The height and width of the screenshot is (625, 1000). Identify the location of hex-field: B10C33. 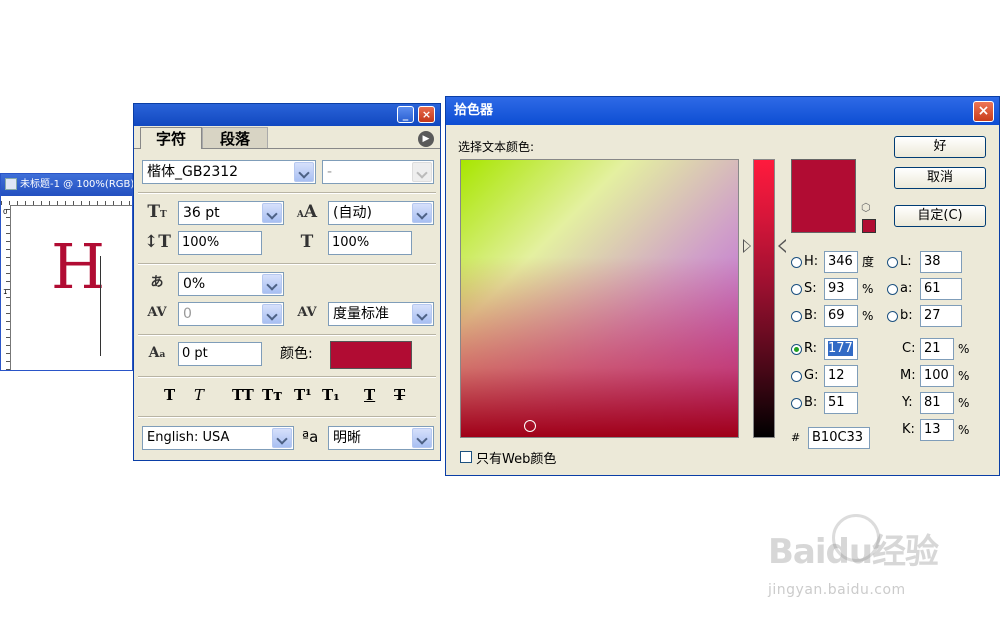
(839, 438).